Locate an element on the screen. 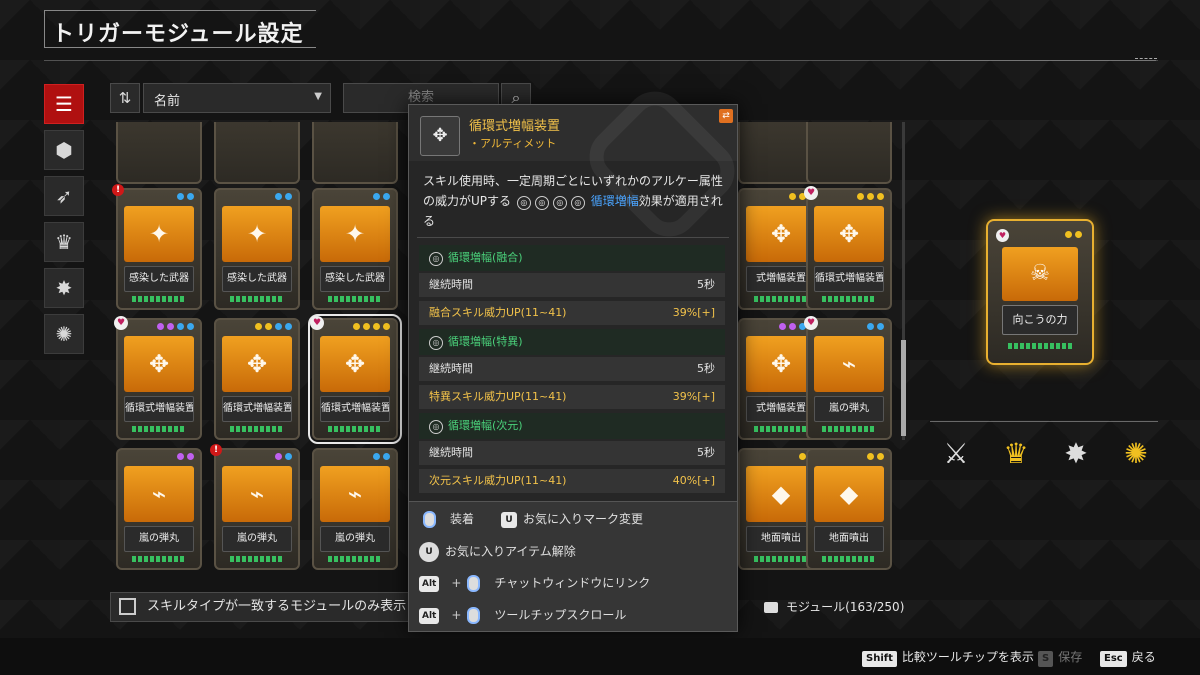  stat-row: 継続時間 5秒 is located at coordinates (572, 369).